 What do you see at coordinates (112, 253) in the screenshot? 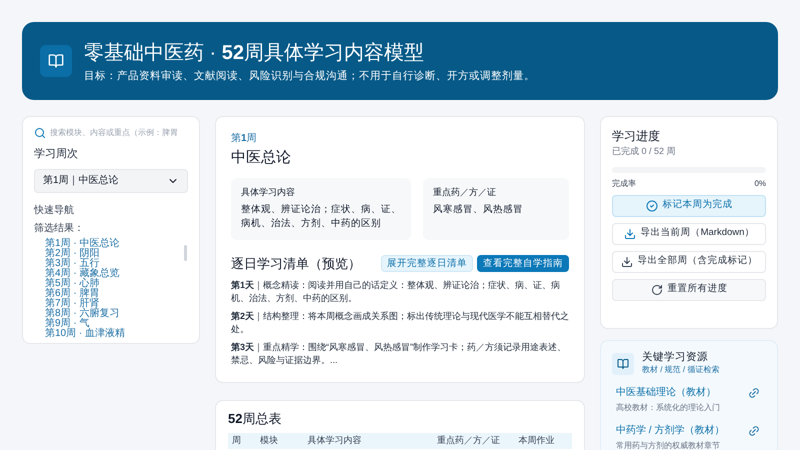
I see `nav-link: 第2周 · 阴阳` at bounding box center [112, 253].